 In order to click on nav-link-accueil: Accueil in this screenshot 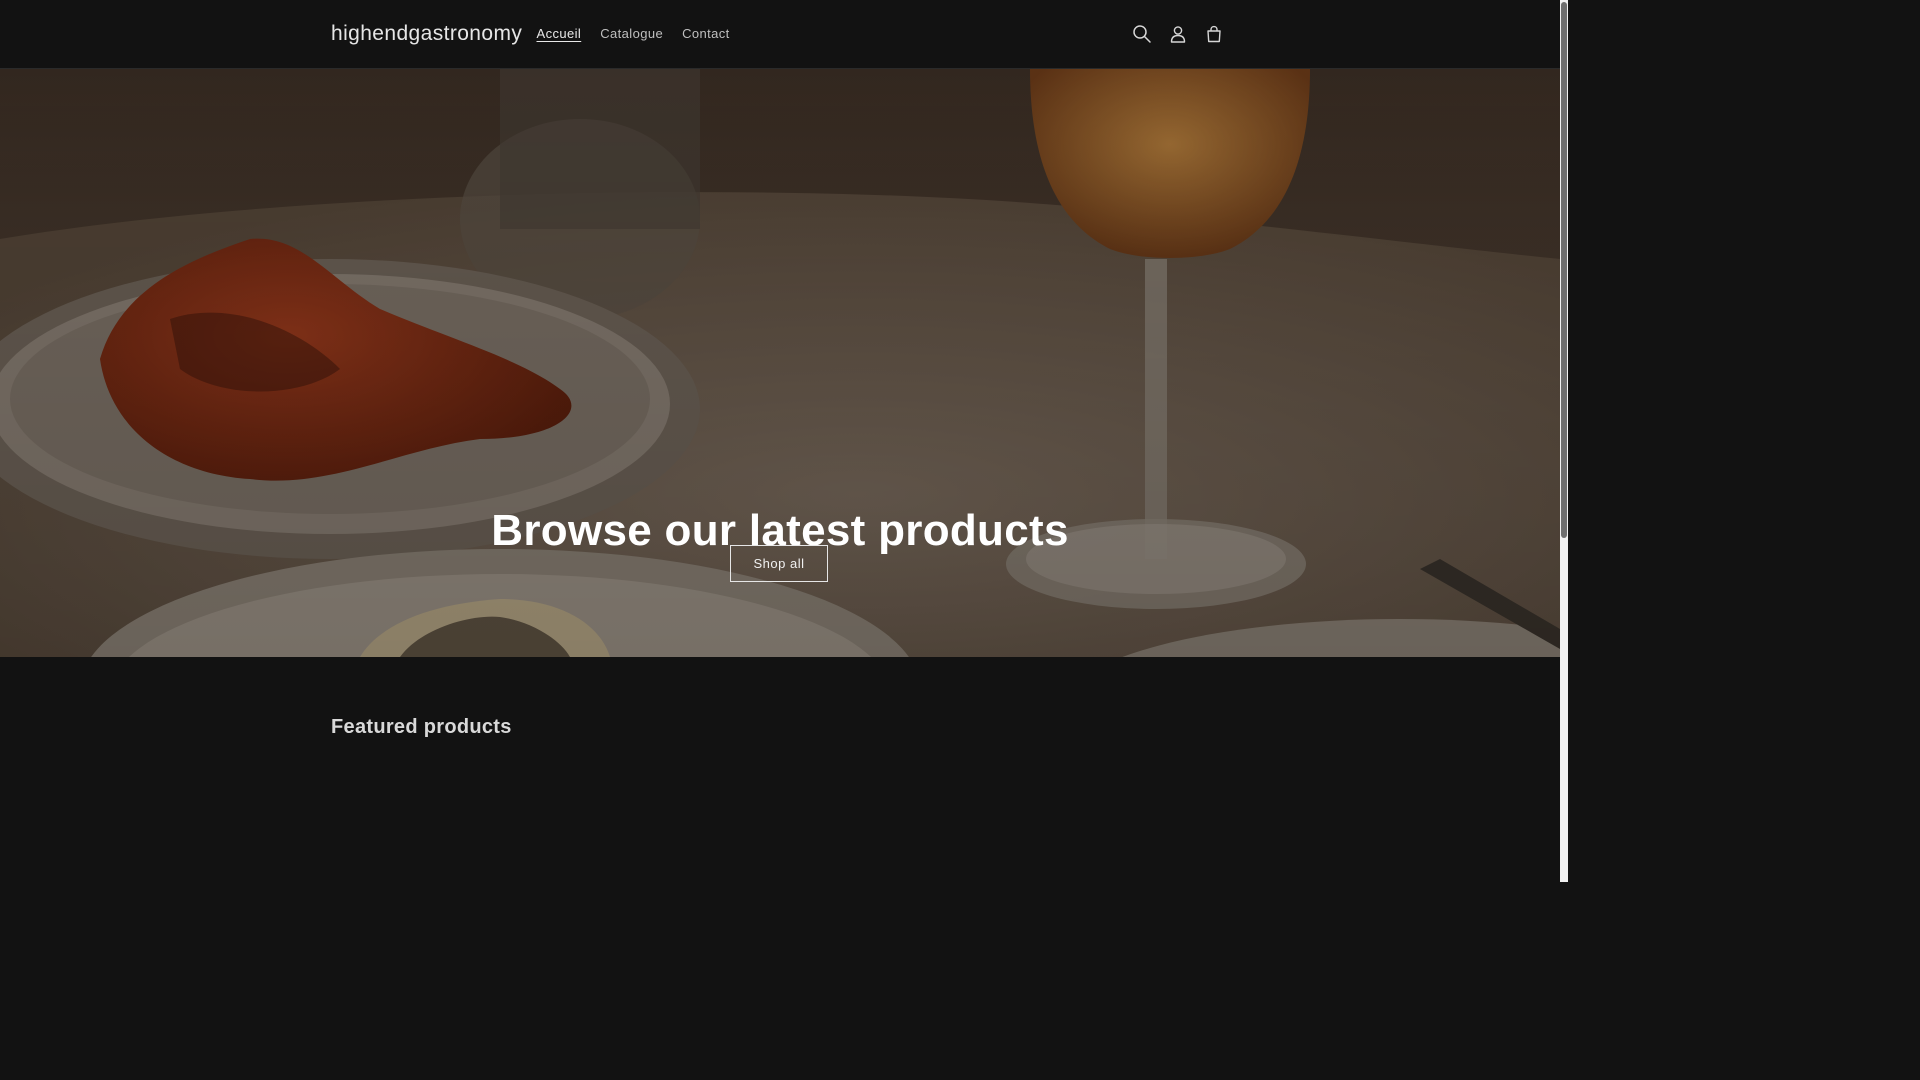, I will do `click(559, 34)`.